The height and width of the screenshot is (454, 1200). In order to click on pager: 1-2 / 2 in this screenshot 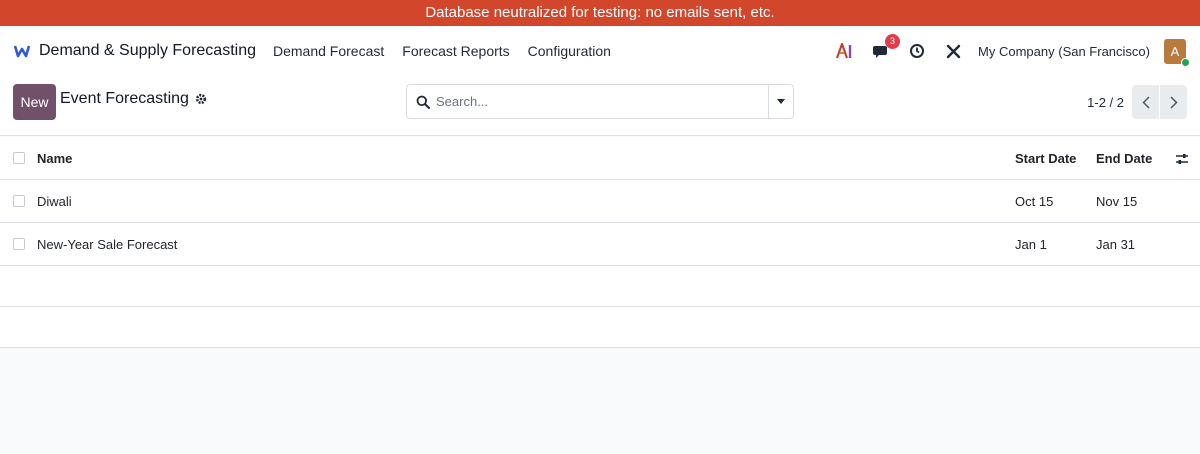, I will do `click(1137, 102)`.